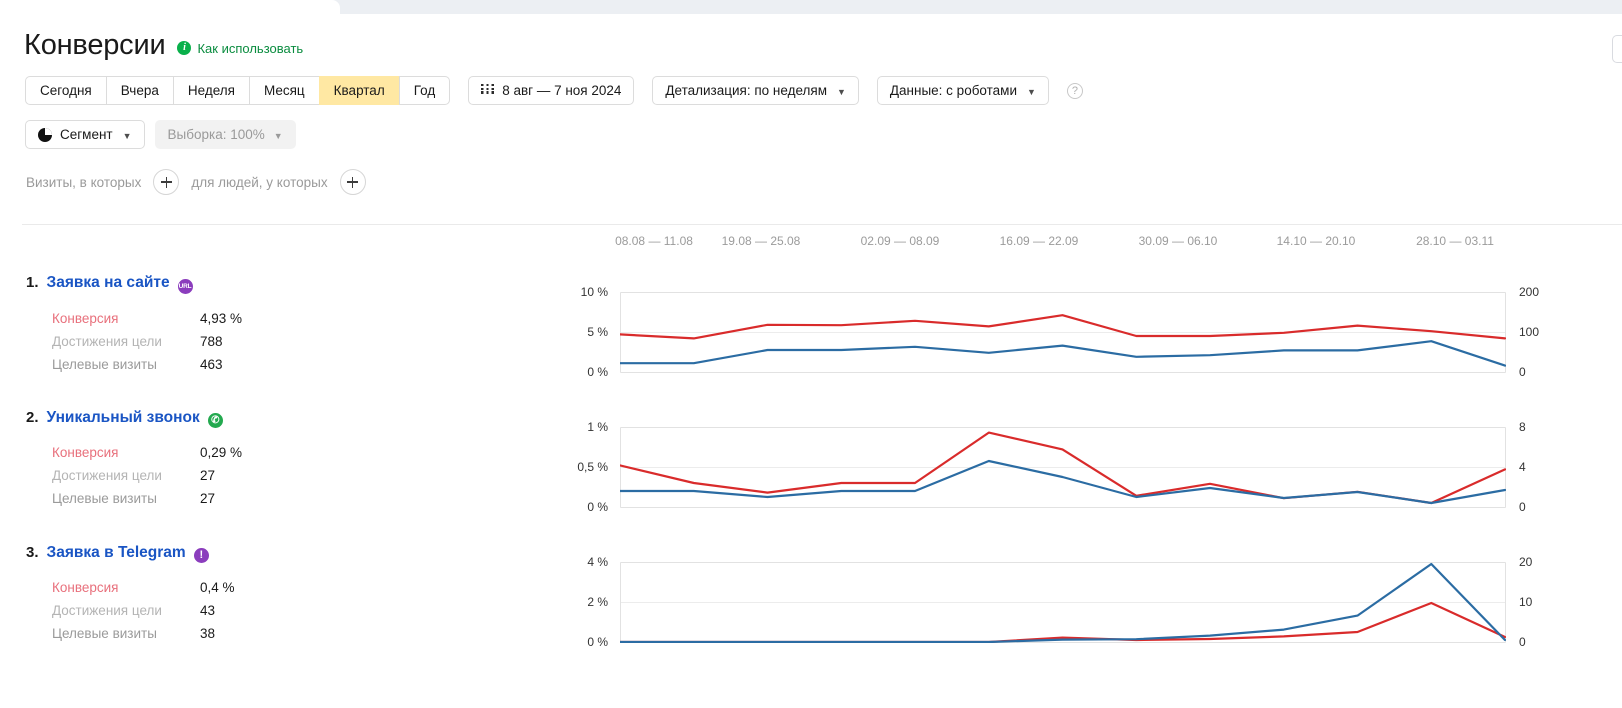  I want to click on segment-row: Сегмент ▼ Выборка: 100% ▼, so click(811, 127).